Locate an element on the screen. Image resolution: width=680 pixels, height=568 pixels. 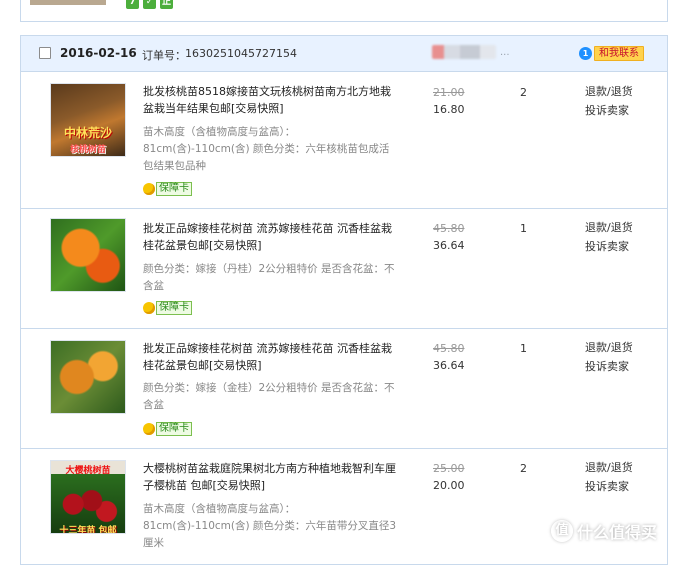
thumbnail-caption: 核桃树苗 is located at coordinates (87, 150).